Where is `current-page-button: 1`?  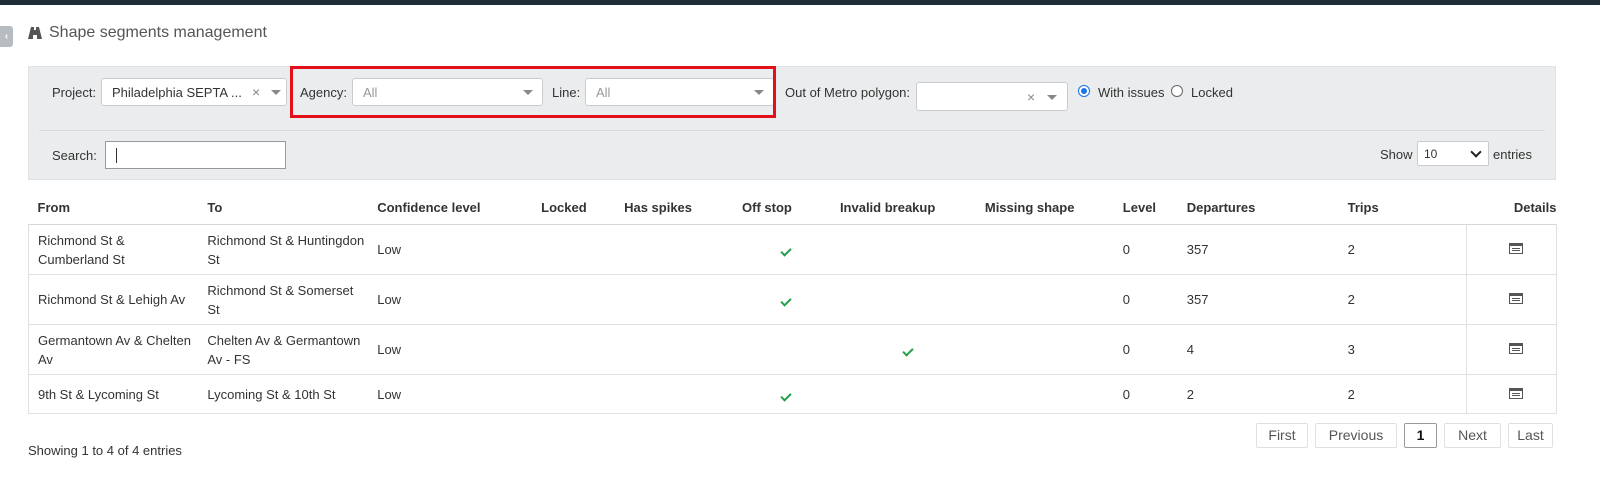 current-page-button: 1 is located at coordinates (1420, 435).